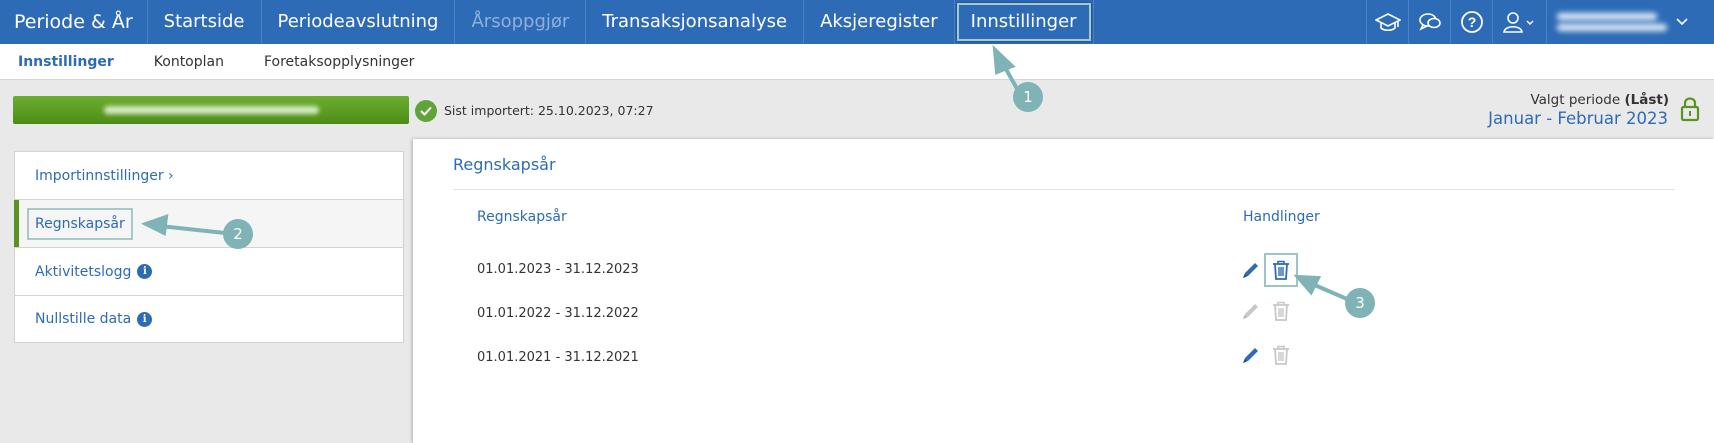 Image resolution: width=1714 pixels, height=443 pixels. Describe the element at coordinates (1682, 22) in the screenshot. I see `chevron-down-icon` at that location.